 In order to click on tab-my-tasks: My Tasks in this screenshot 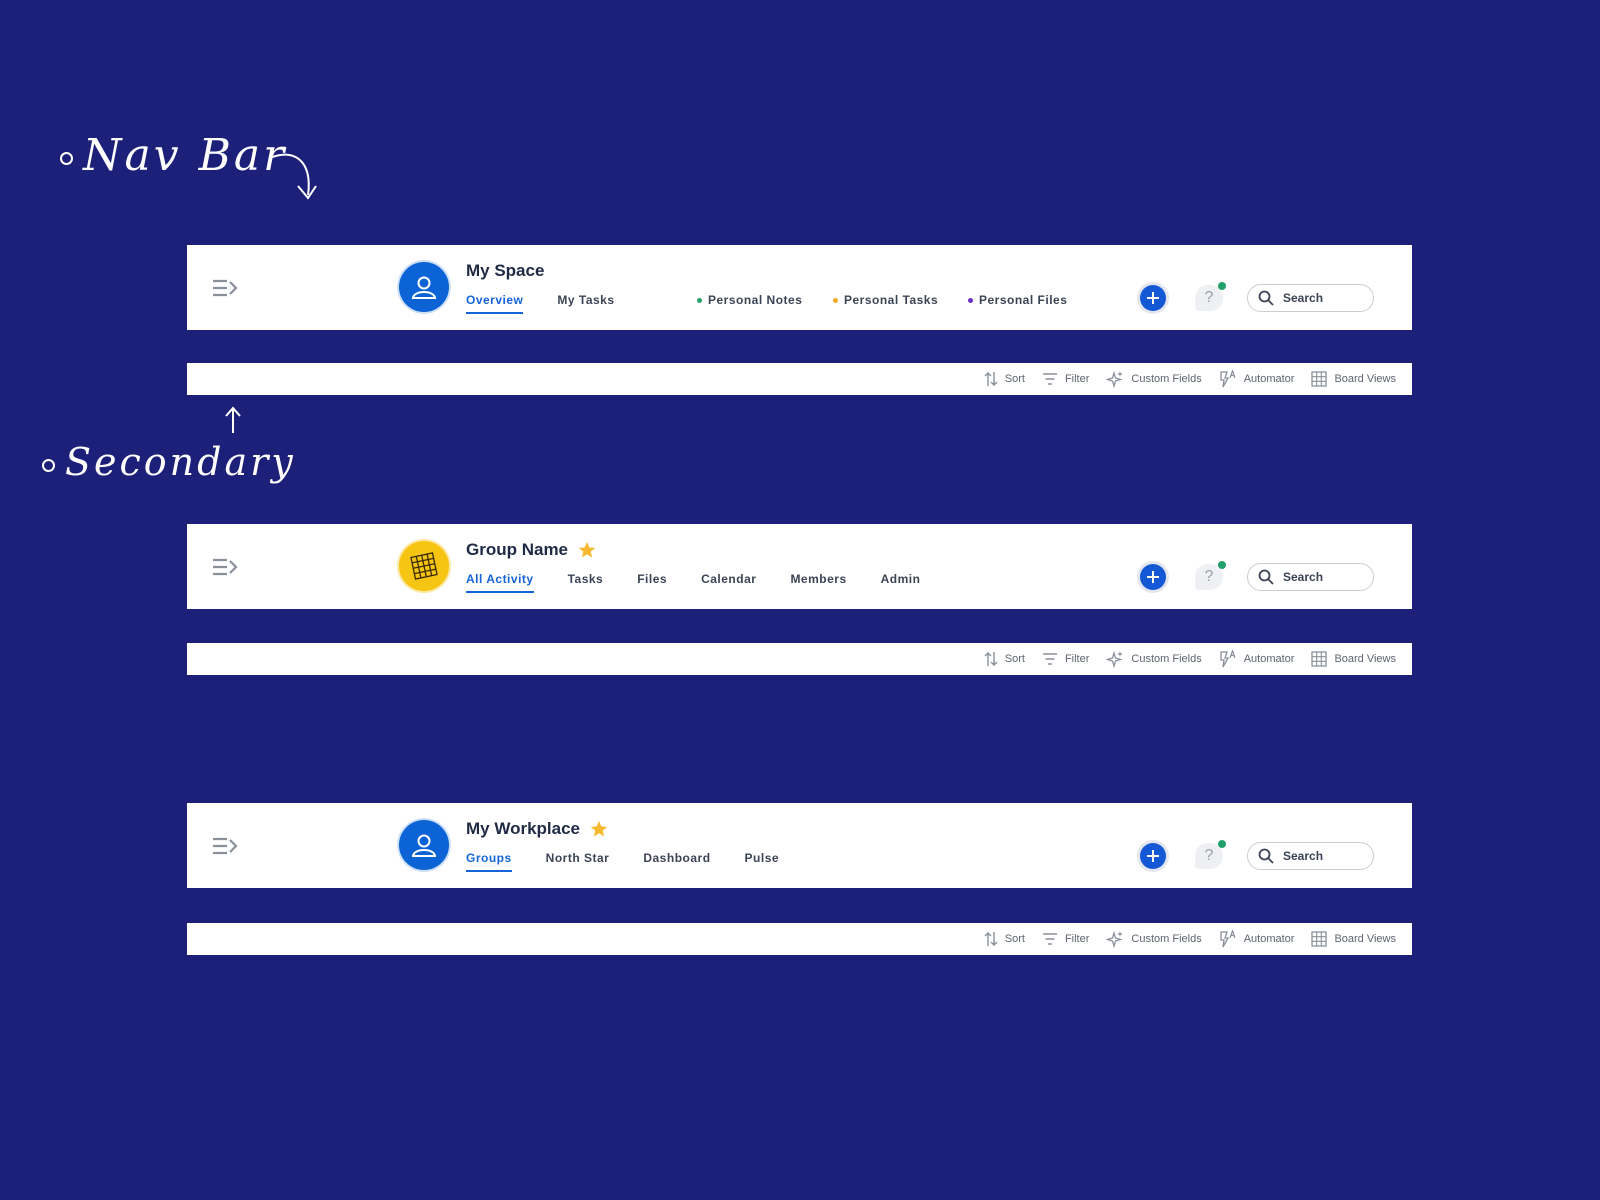, I will do `click(585, 303)`.